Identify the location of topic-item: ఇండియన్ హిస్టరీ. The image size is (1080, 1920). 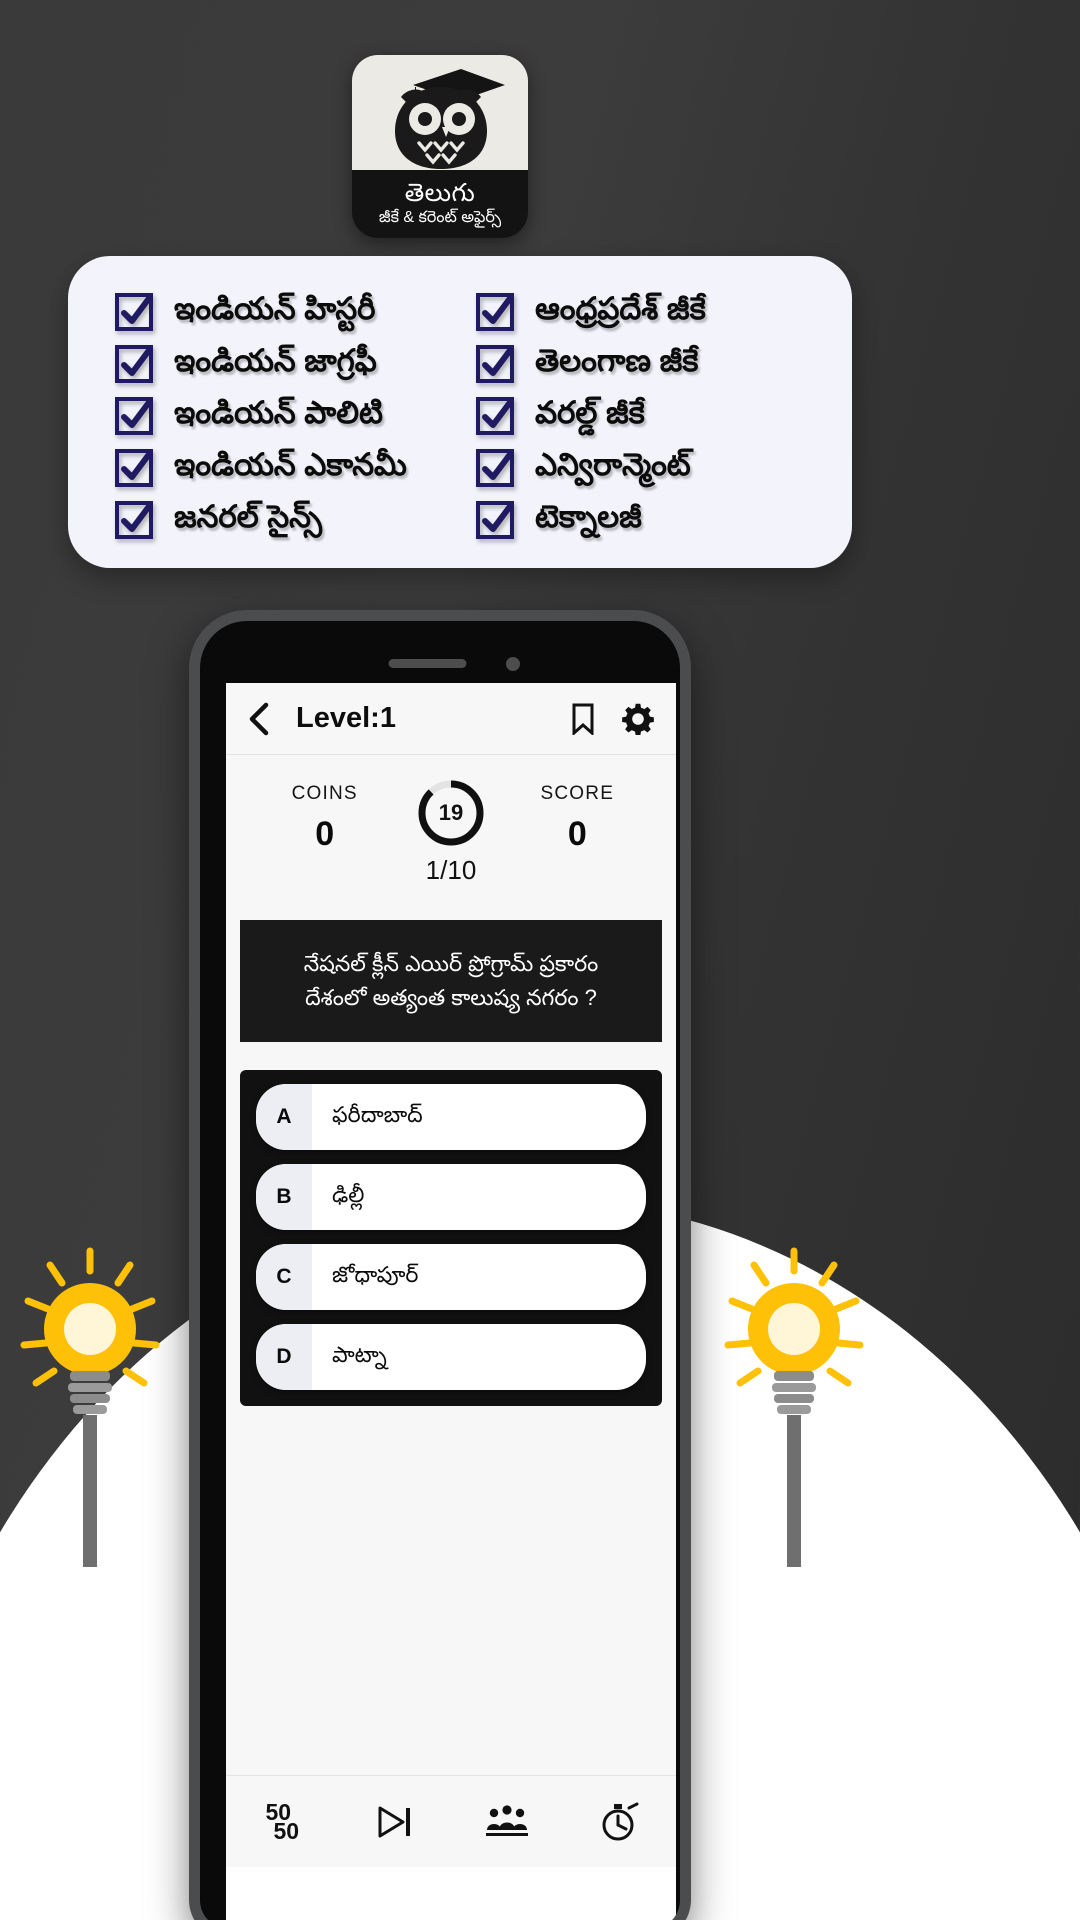
(284, 312).